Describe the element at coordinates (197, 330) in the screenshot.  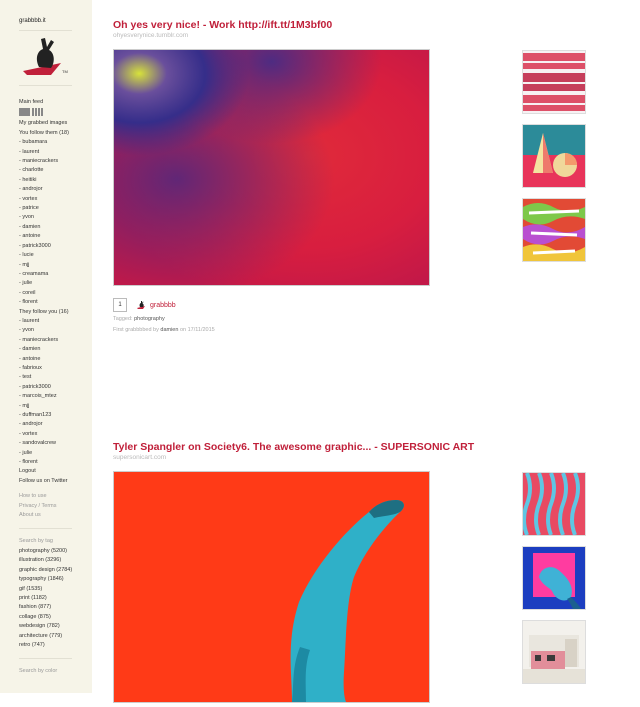
I see `first-date: on 17/11/2015` at that location.